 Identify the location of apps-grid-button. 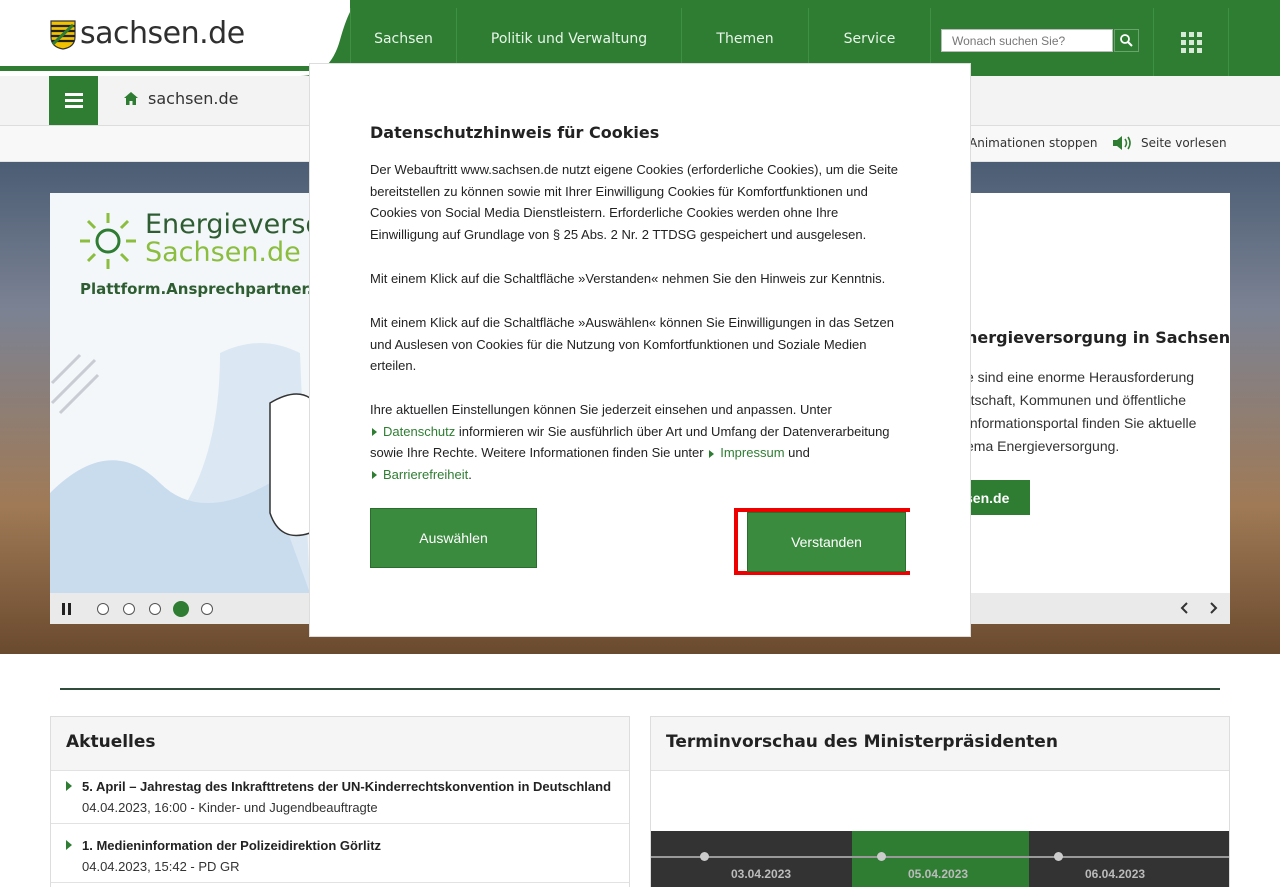
(1191, 42).